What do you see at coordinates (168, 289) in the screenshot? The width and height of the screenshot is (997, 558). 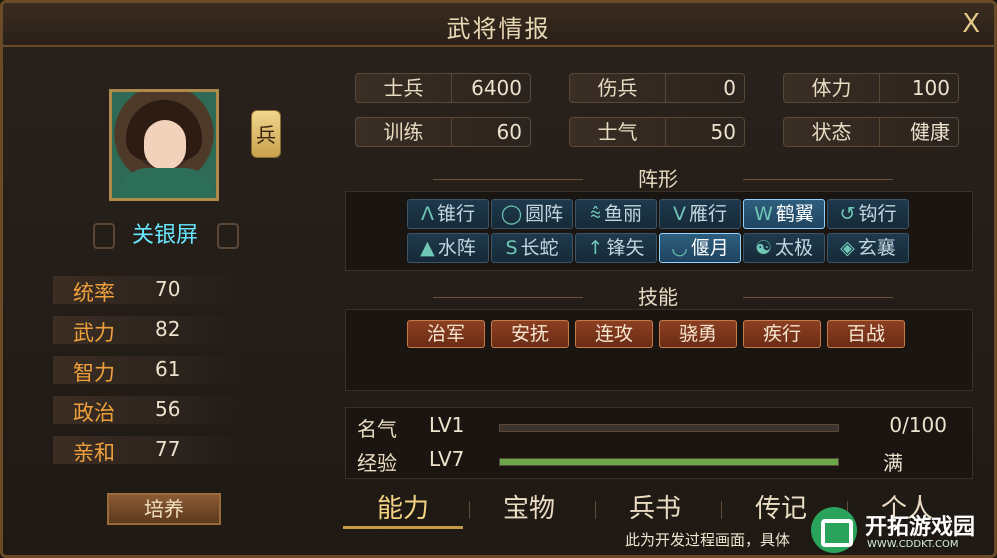 I see `stat-value: 70` at bounding box center [168, 289].